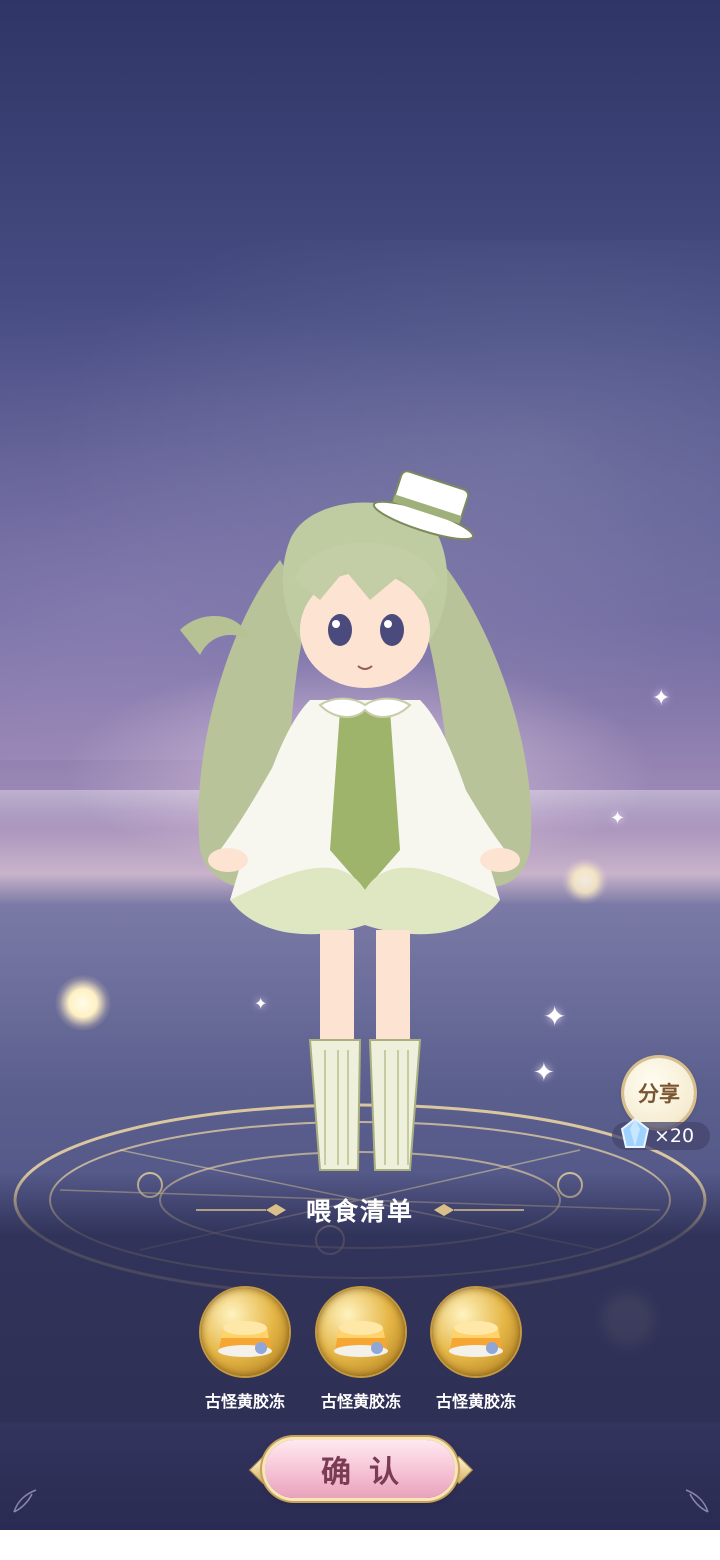 Image resolution: width=720 pixels, height=1560 pixels. I want to click on feed-list-title: 喂食清单, so click(359, 1211).